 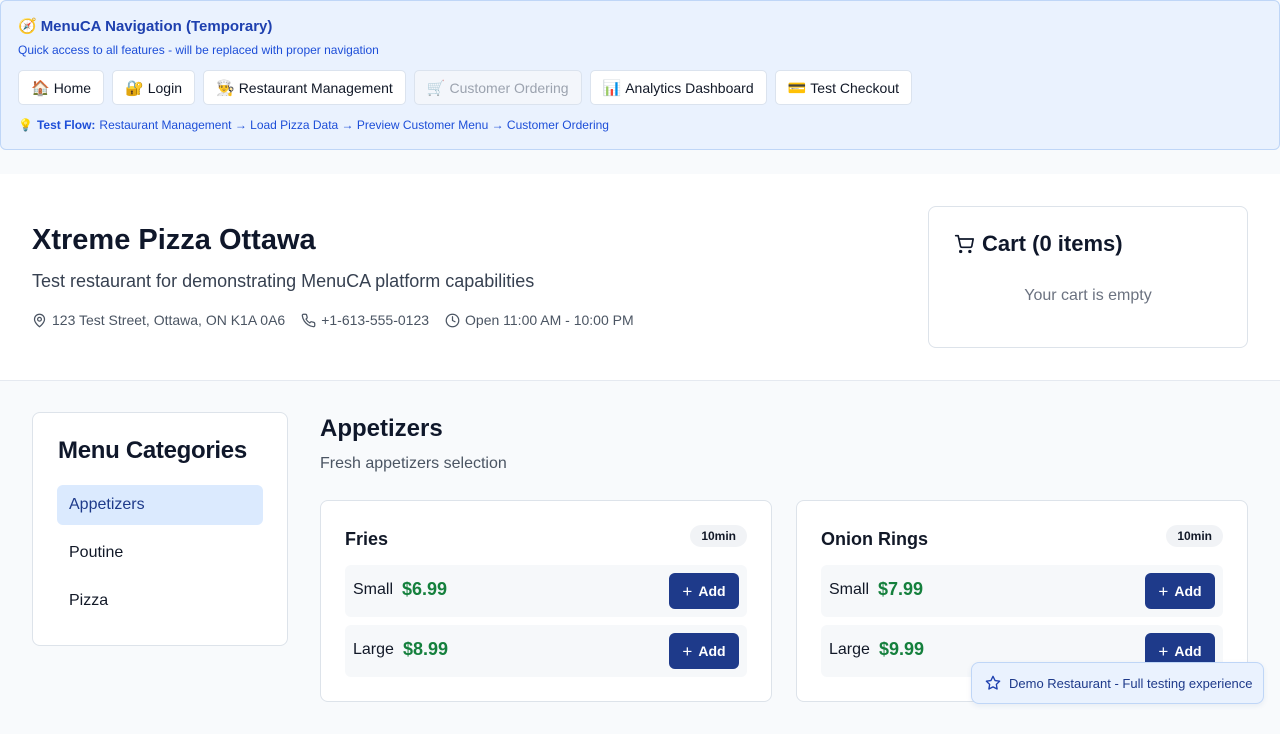 What do you see at coordinates (452, 320) in the screenshot?
I see `clock-icon` at bounding box center [452, 320].